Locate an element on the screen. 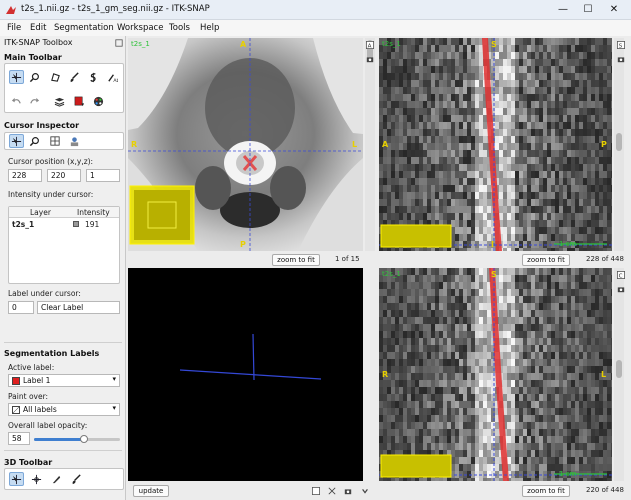  undock-icon is located at coordinates (119, 43).